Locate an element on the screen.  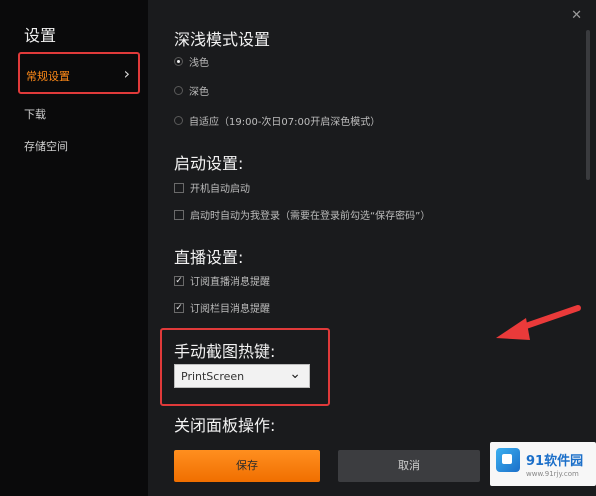
live-option-column-notify: ✓ 订阅栏目消息提醒 is located at coordinates (222, 307).